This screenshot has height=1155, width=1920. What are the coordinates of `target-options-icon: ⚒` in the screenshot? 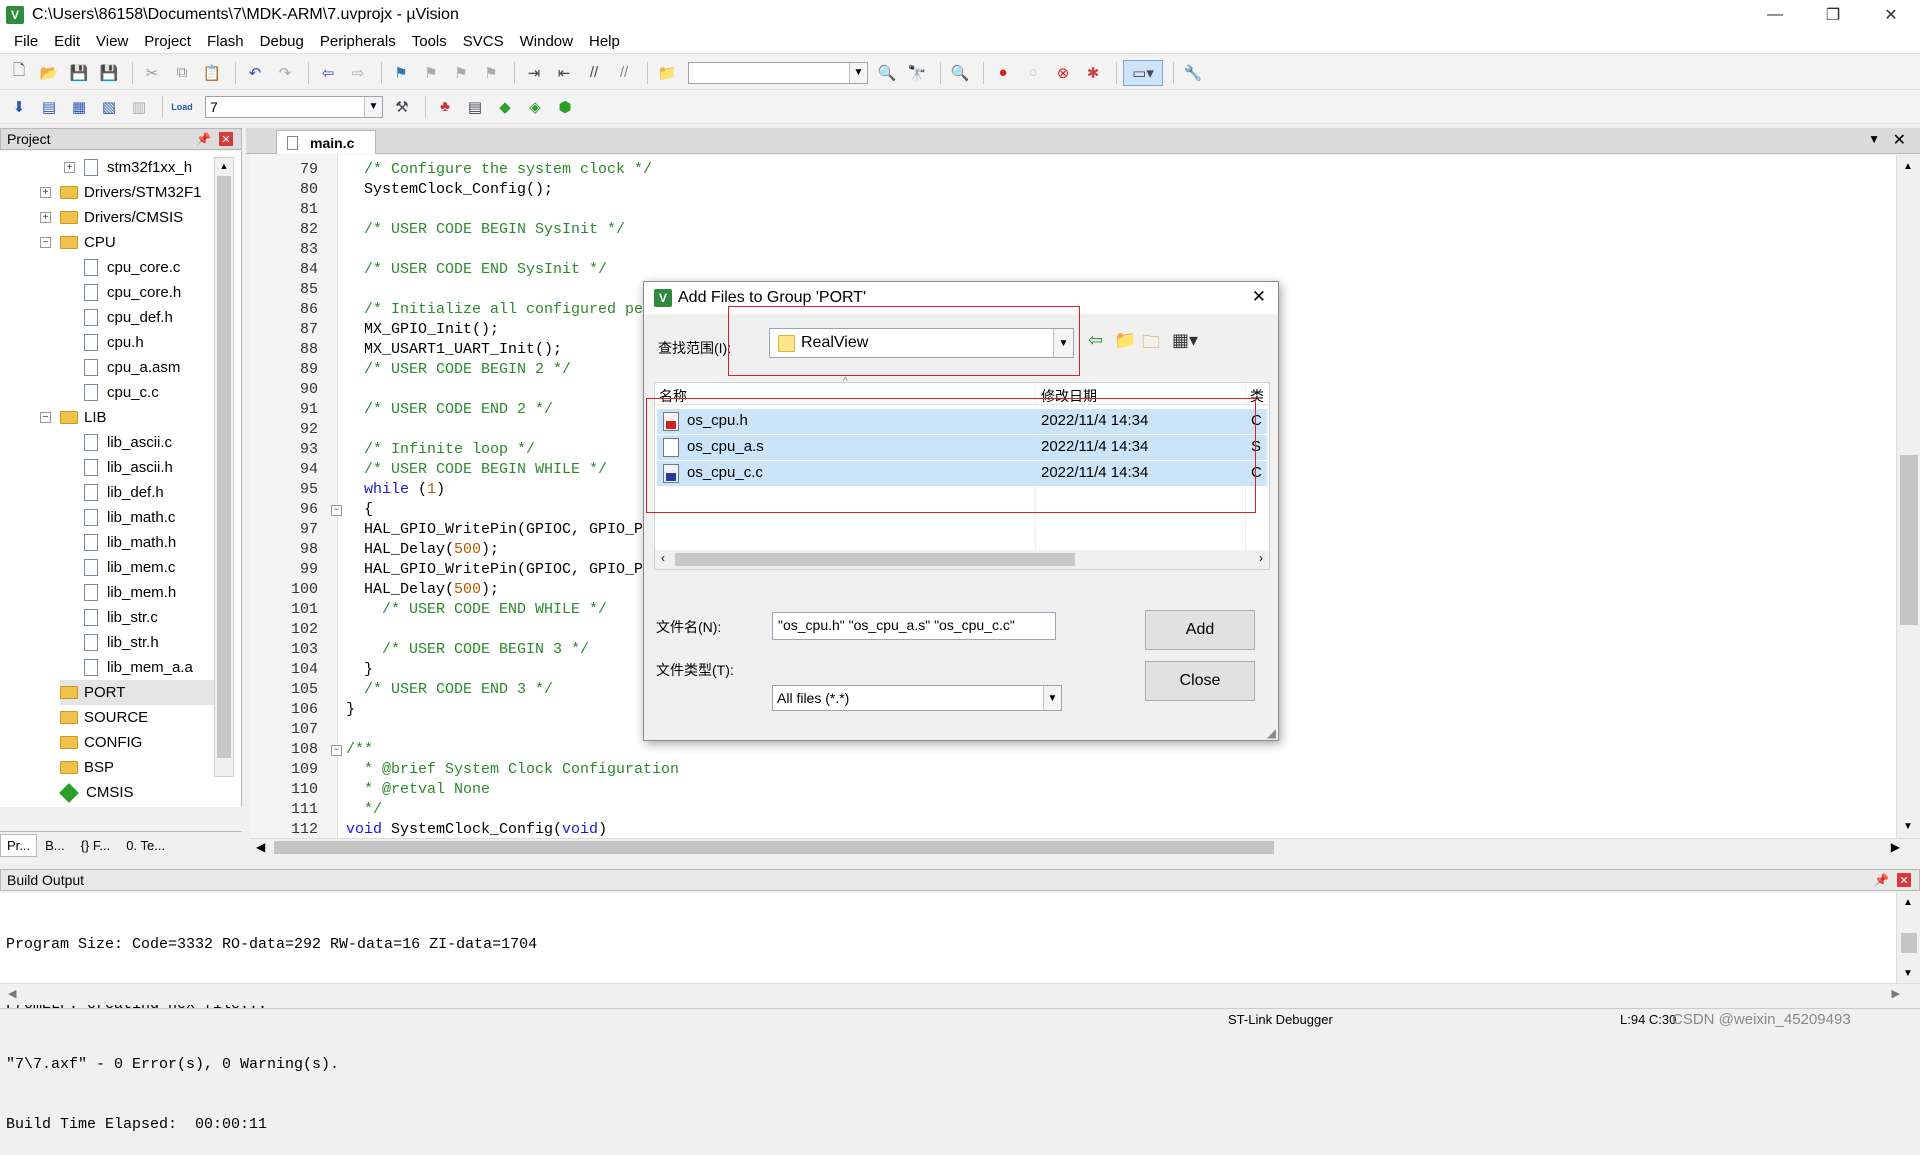 It's located at (402, 107).